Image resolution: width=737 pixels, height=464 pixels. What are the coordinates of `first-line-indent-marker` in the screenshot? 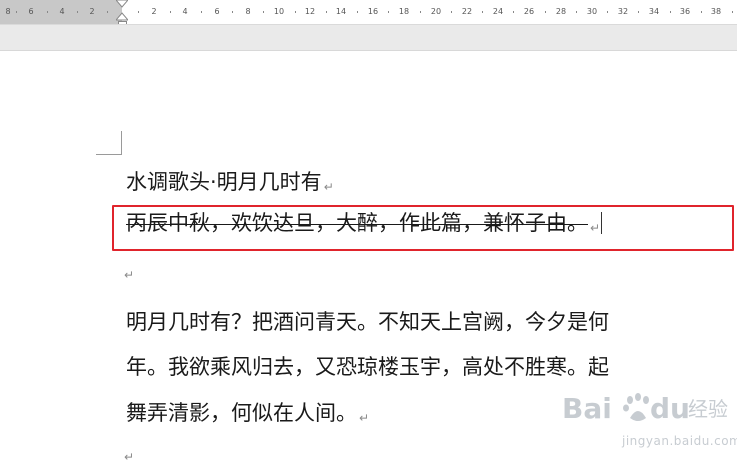 It's located at (122, 11).